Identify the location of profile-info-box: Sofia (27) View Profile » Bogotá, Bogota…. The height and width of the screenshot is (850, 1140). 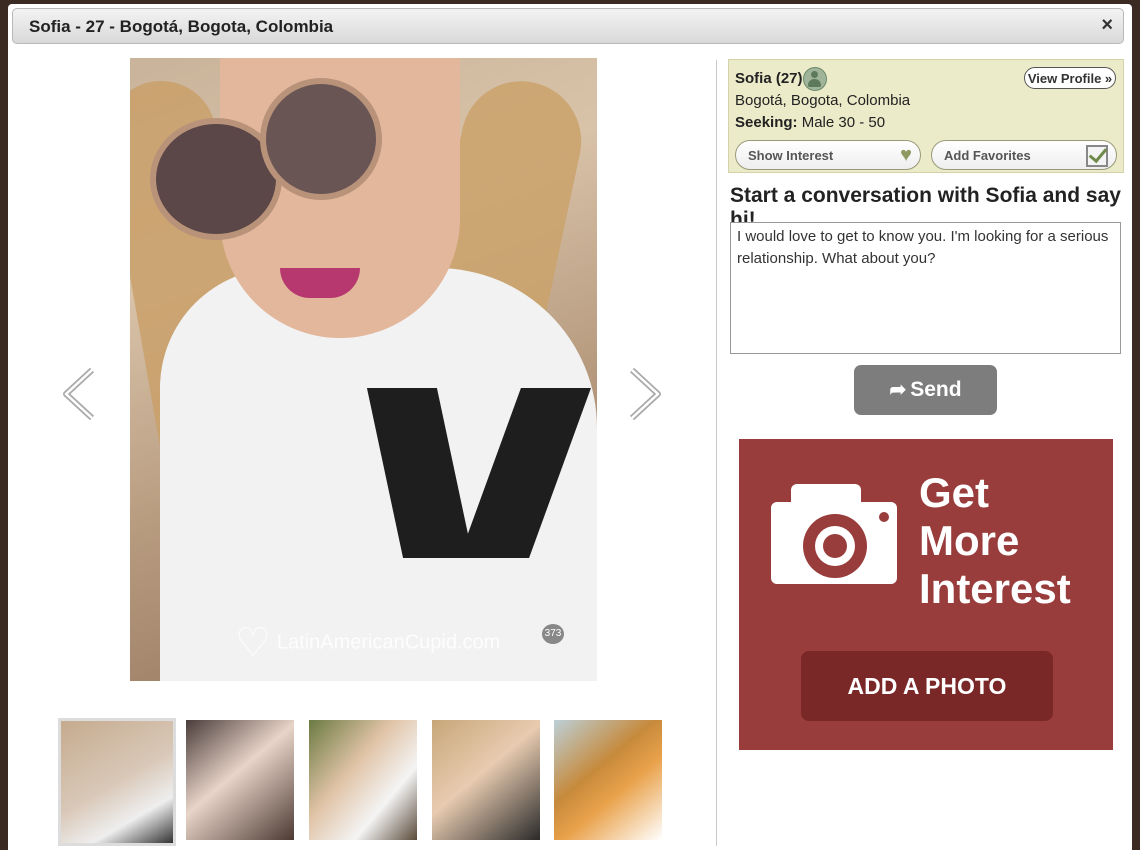
(926, 116).